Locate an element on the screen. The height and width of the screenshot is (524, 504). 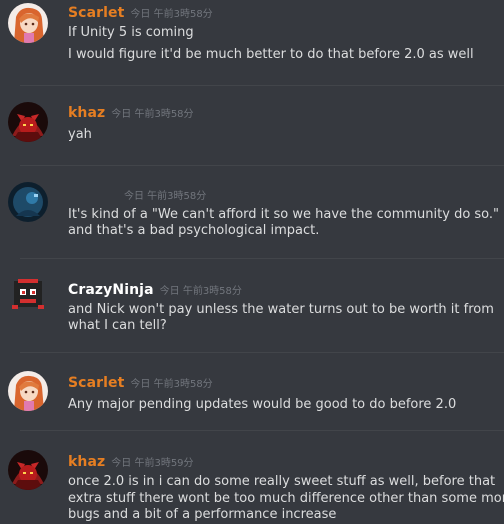
message-group: khaz 今日 午前3時58分 yah is located at coordinates (252, 125).